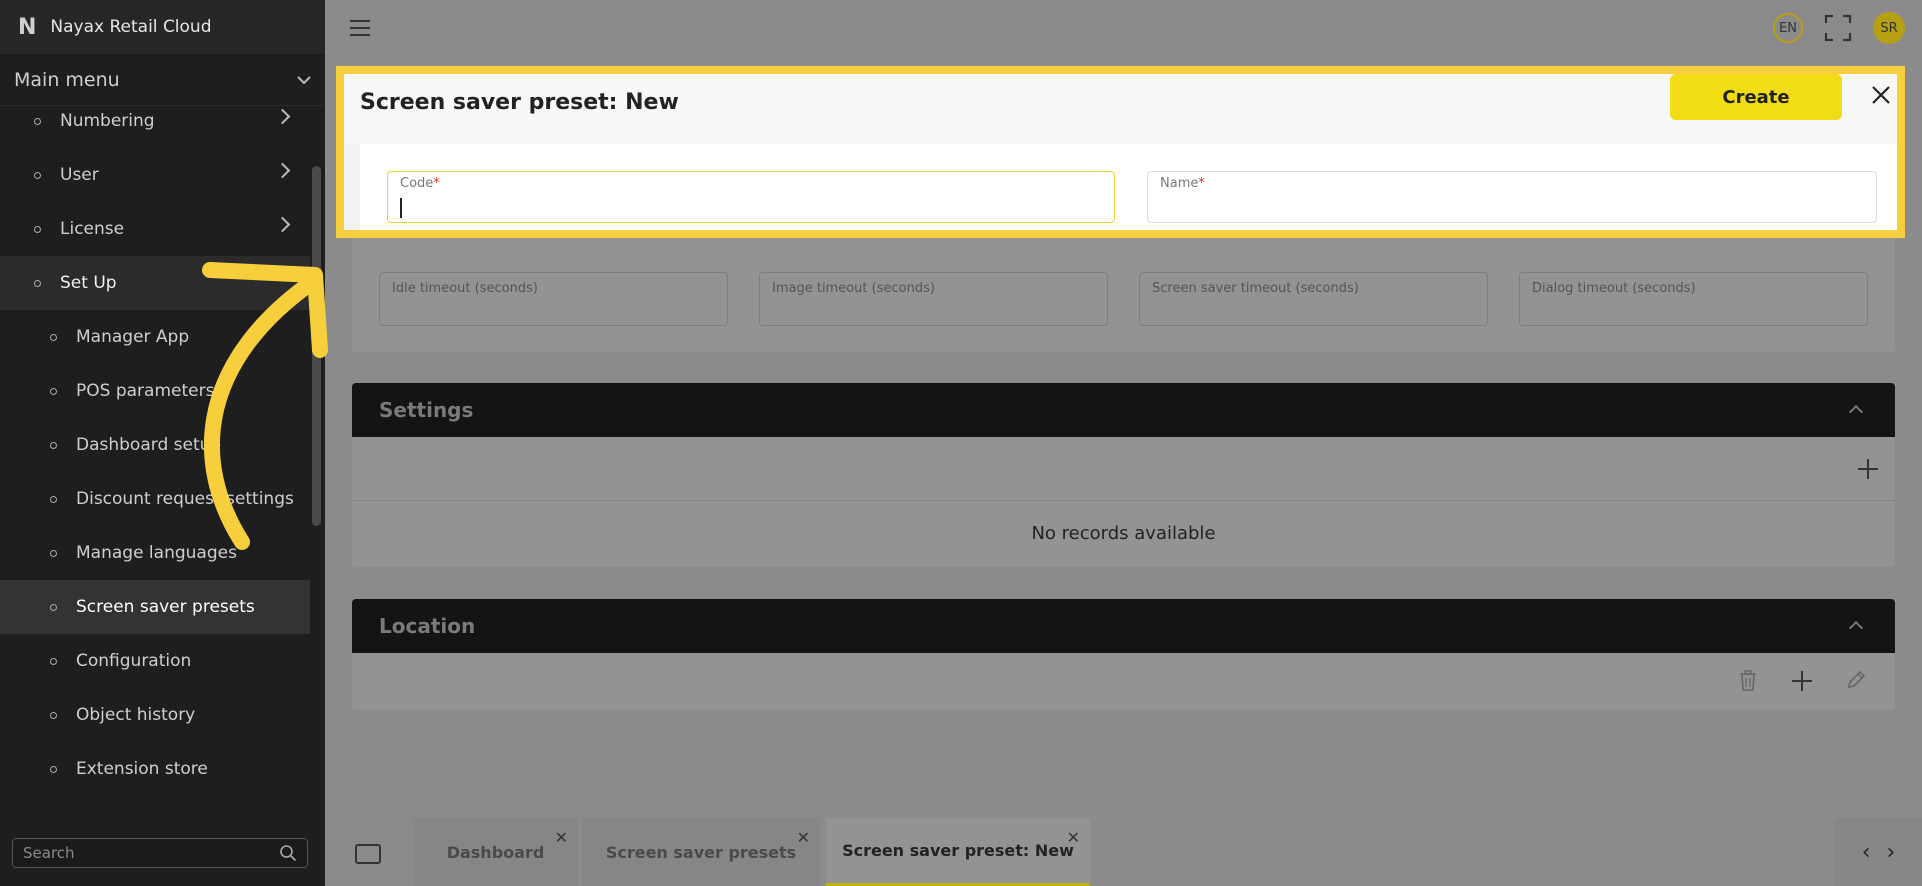 This screenshot has height=886, width=1922. Describe the element at coordinates (136, 715) in the screenshot. I see `sidebar-item-label: Object history` at that location.